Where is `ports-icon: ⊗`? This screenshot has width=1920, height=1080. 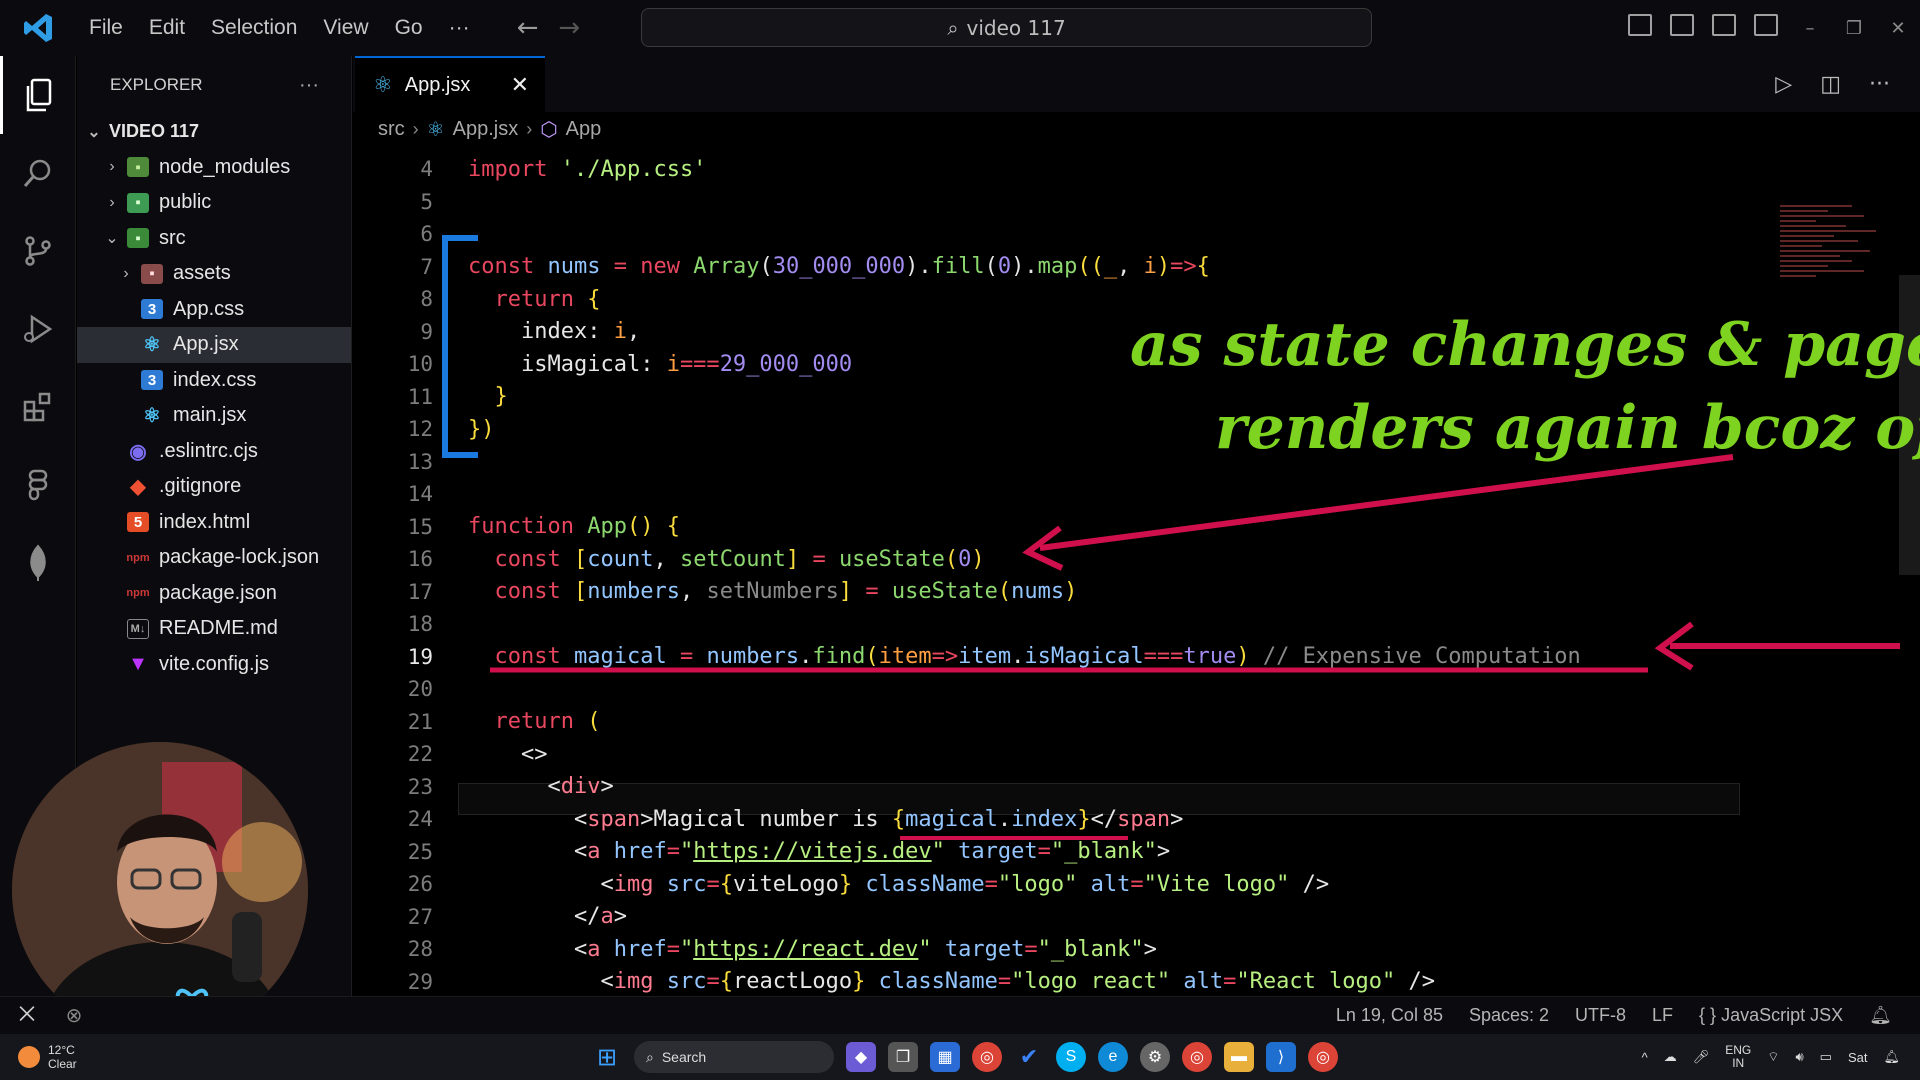
ports-icon: ⊗ is located at coordinates (74, 1016).